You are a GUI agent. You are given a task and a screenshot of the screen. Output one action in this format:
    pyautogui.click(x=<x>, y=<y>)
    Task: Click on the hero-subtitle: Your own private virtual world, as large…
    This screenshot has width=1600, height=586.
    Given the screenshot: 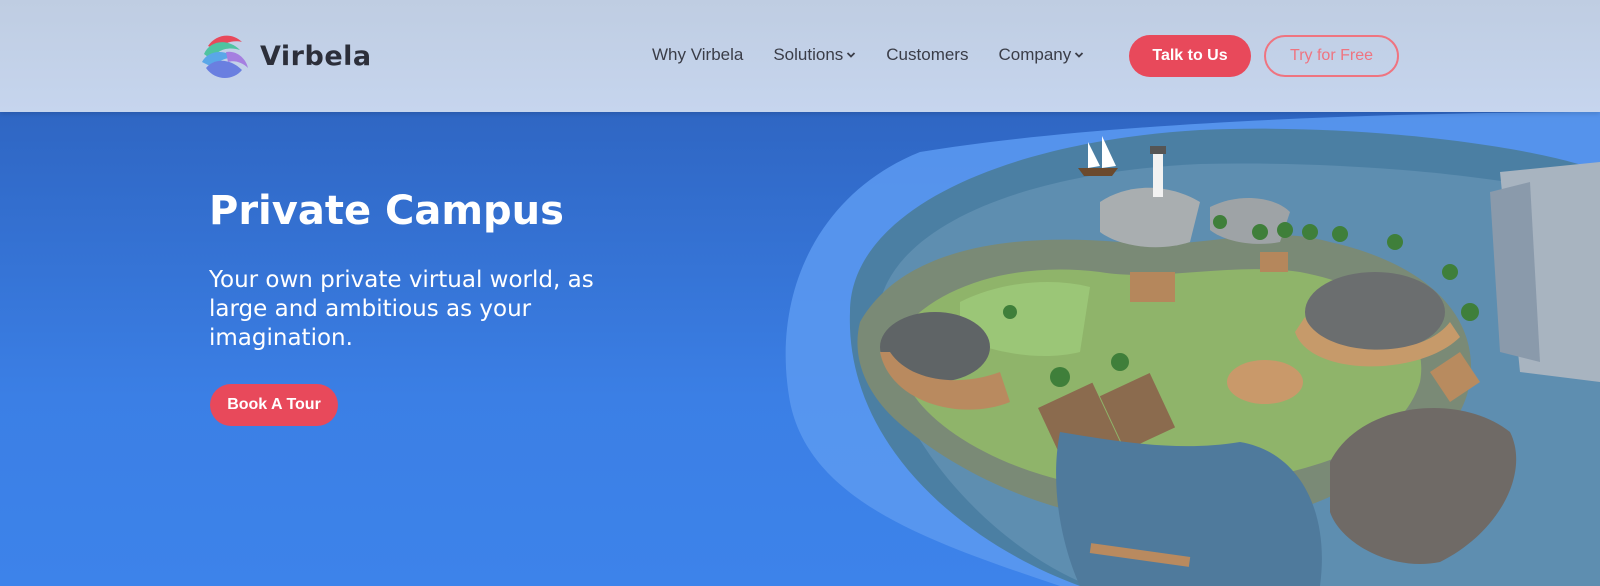 What is the action you would take?
    pyautogui.click(x=401, y=309)
    